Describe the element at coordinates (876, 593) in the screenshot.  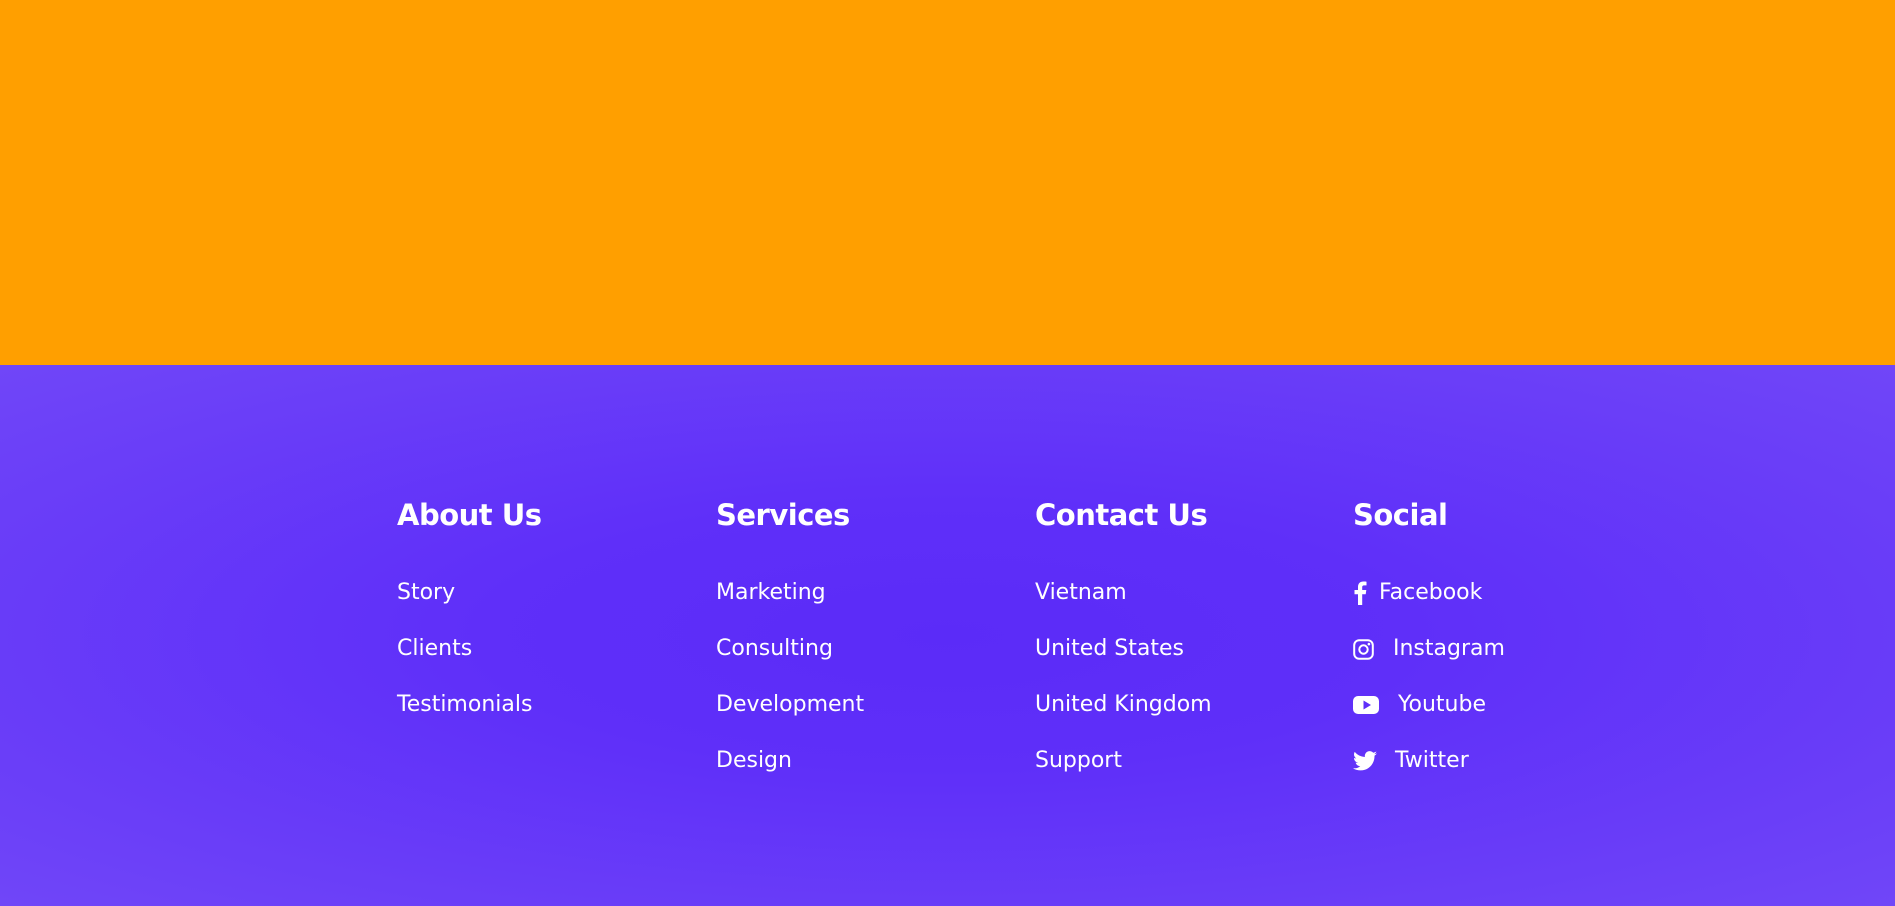
I see `list-item: Marketing` at that location.